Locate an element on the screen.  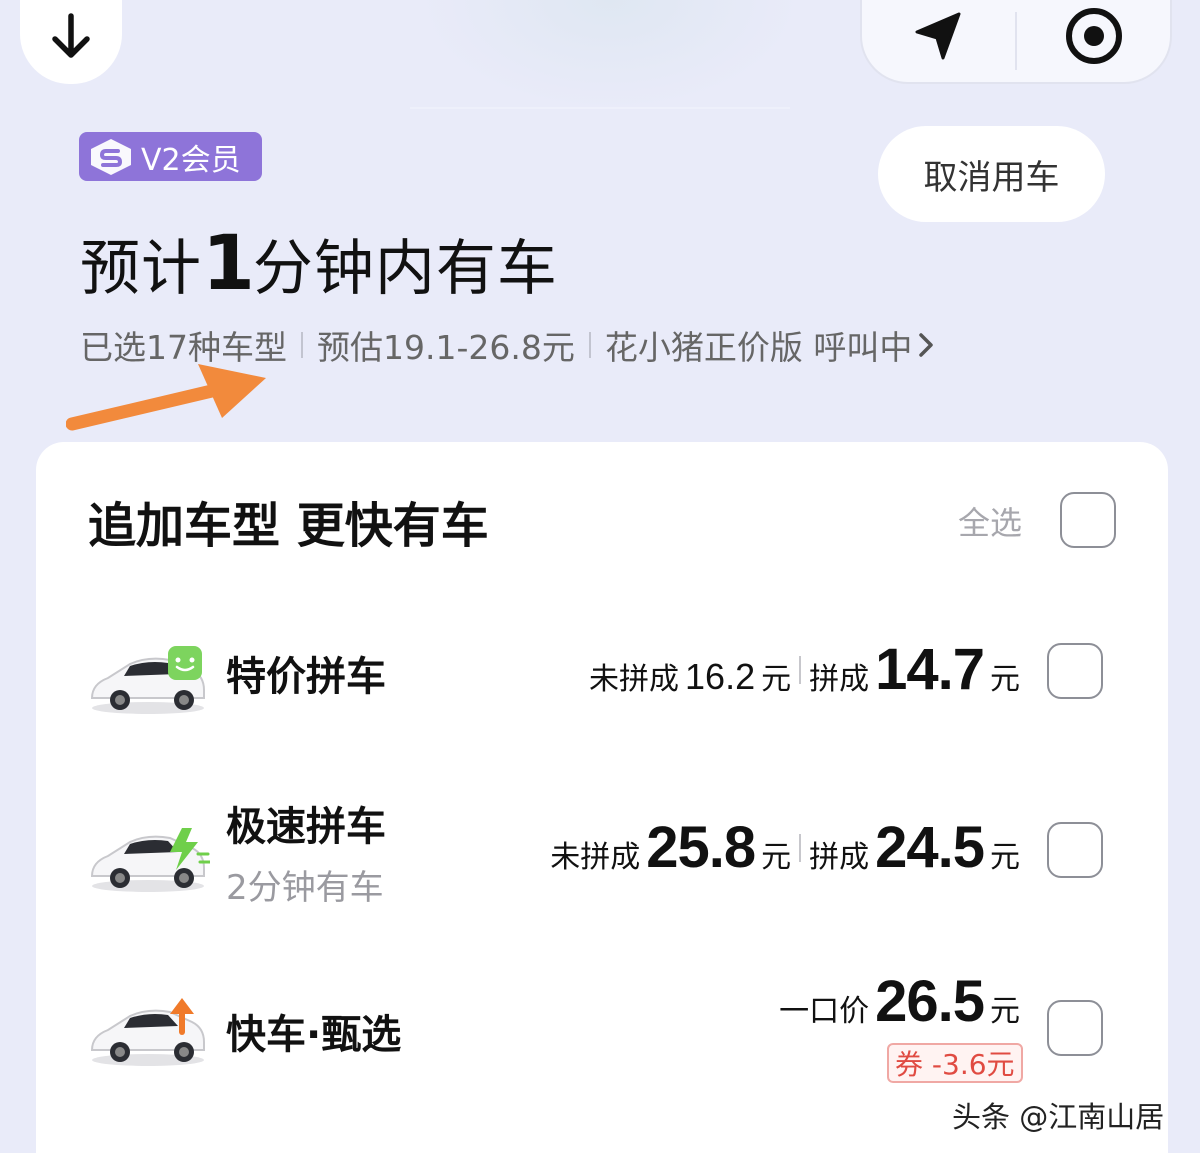
member-badge: V2会员 is located at coordinates (170, 156).